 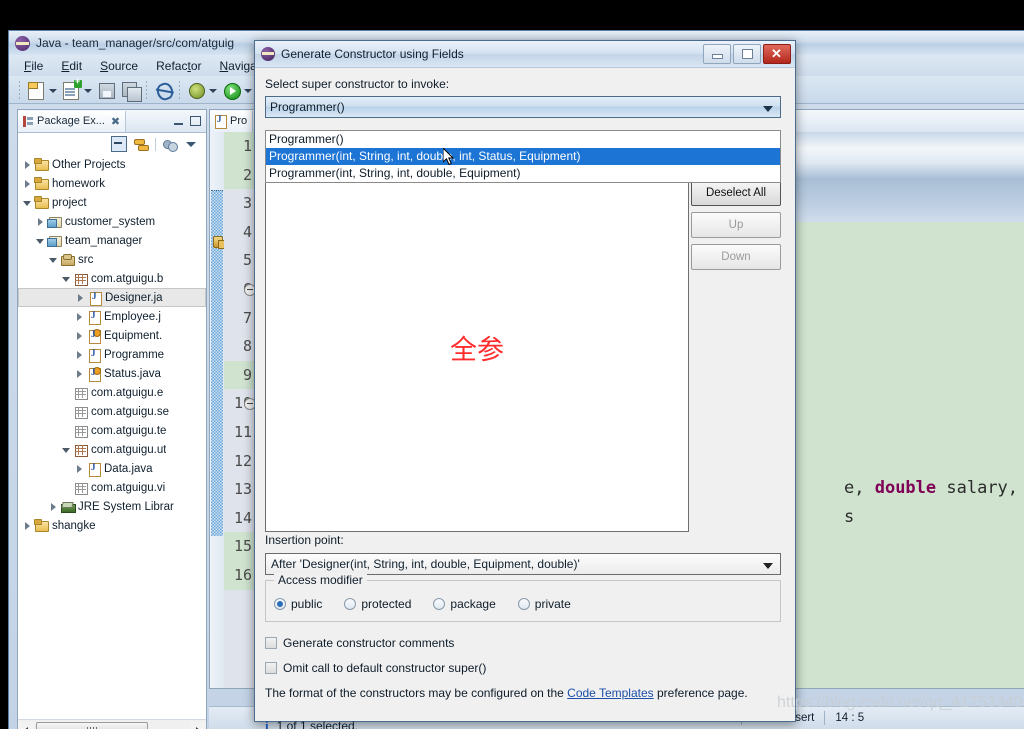 What do you see at coordinates (247, 90) in the screenshot?
I see `run-dropdown-icon` at bounding box center [247, 90].